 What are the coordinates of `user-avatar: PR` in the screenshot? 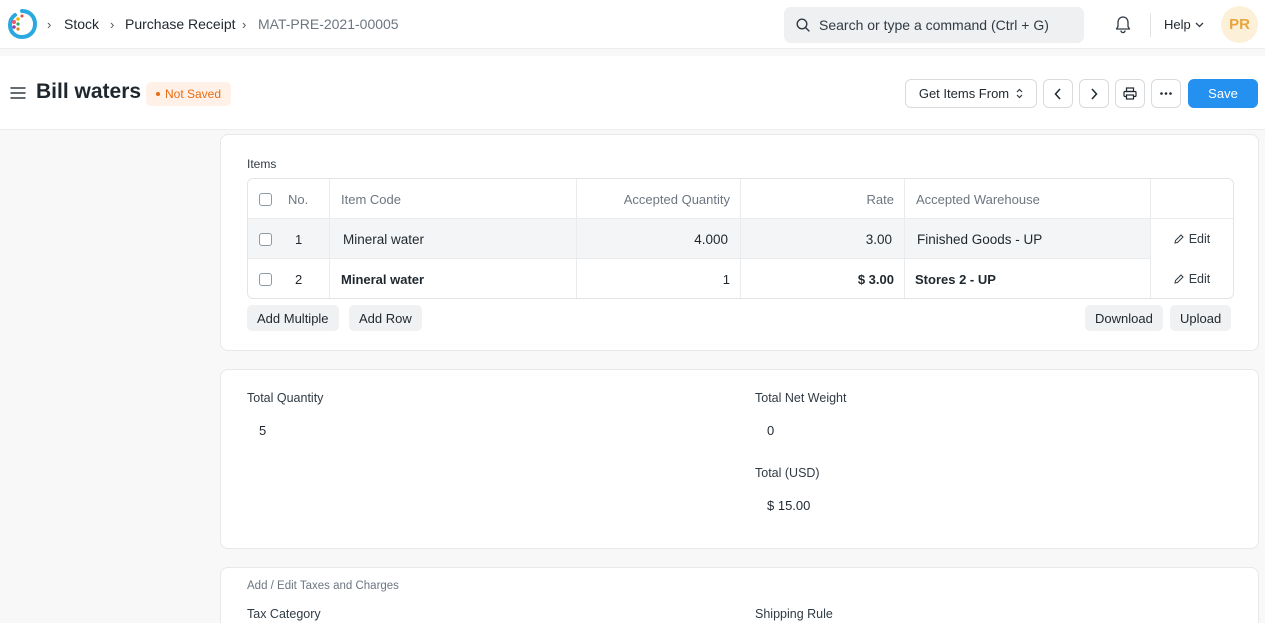 It's located at (1239, 24).